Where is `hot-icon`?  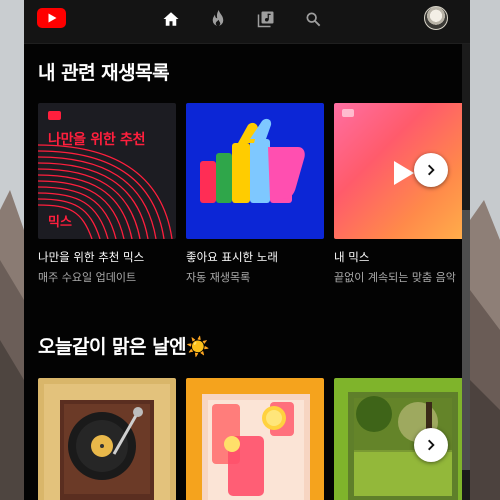
hot-icon is located at coordinates (218, 19).